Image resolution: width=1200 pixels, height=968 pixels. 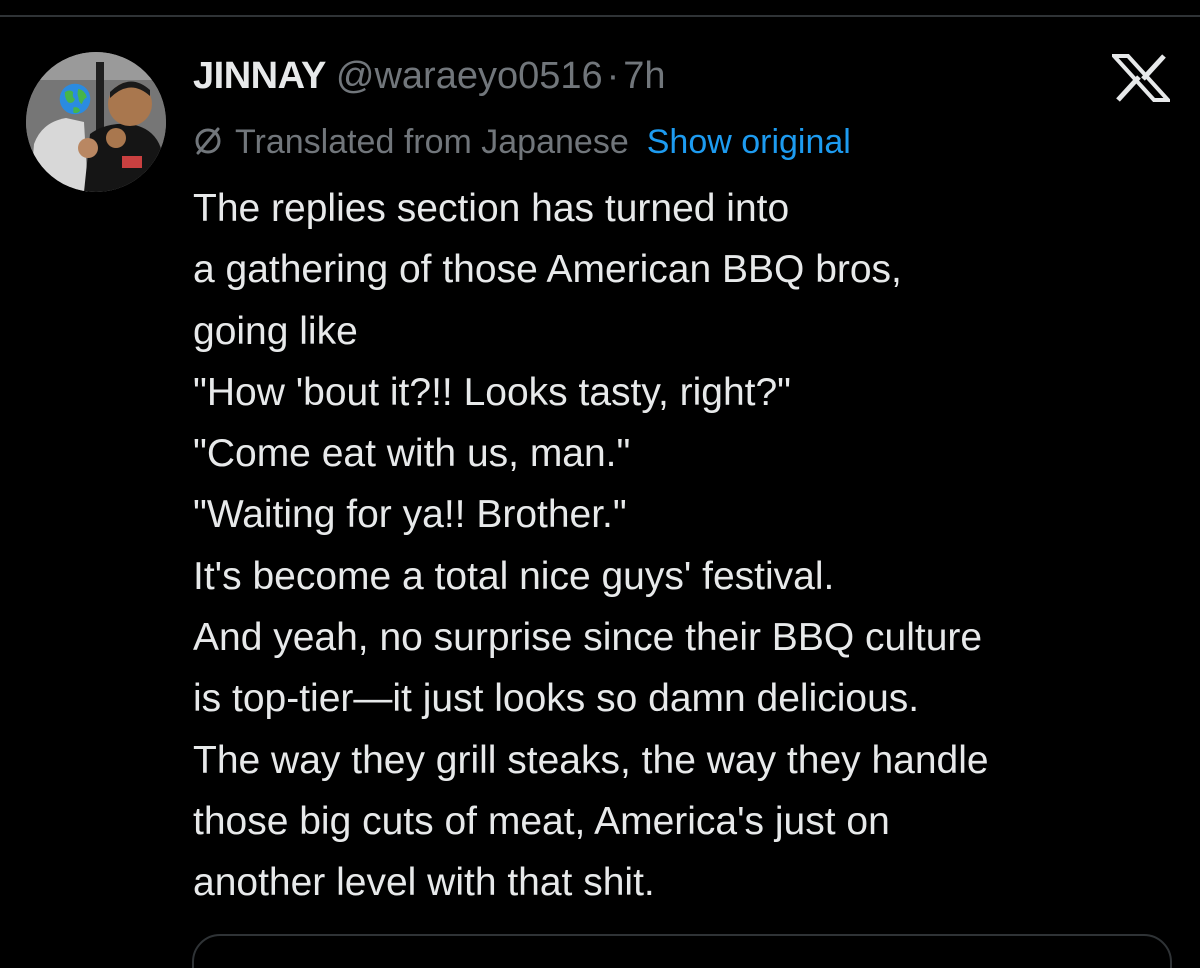 I want to click on top-divider, so click(x=600, y=16).